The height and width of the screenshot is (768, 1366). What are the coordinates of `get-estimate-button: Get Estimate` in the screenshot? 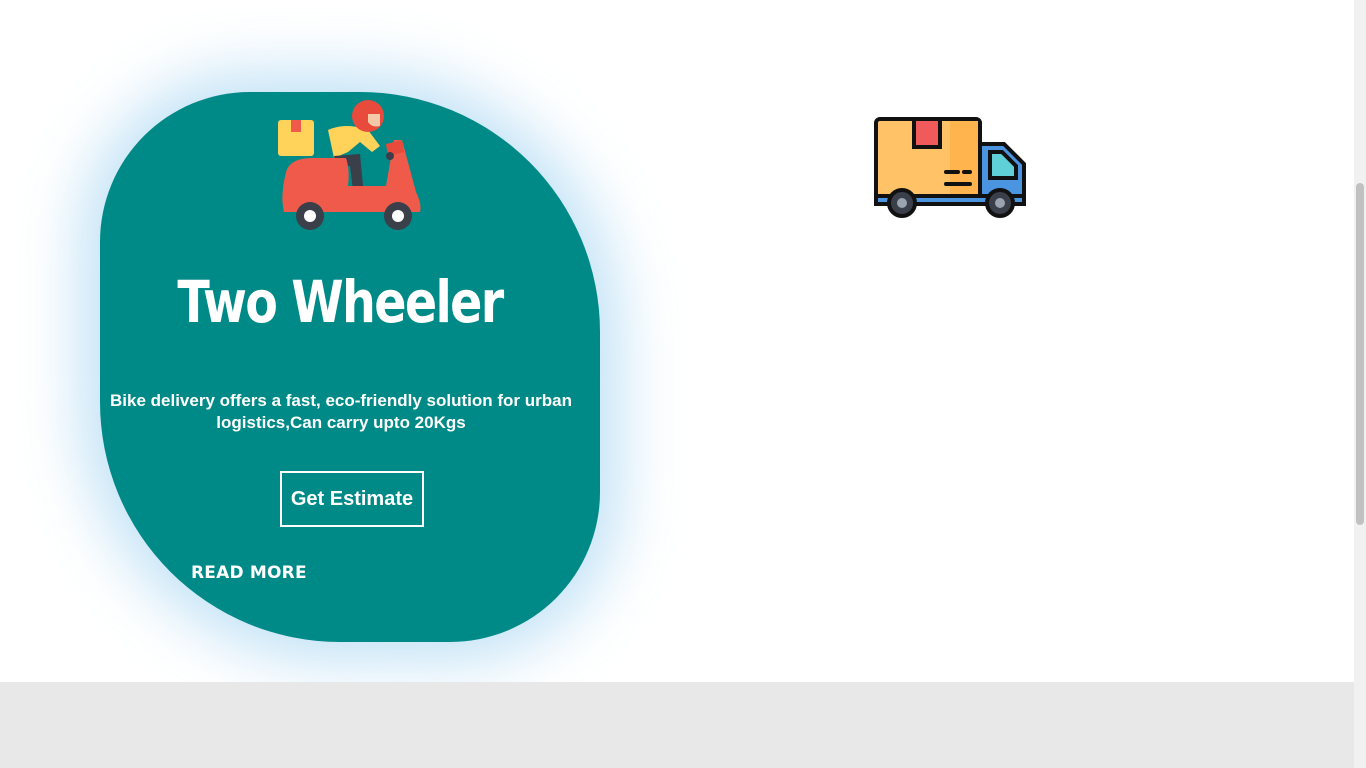 It's located at (352, 499).